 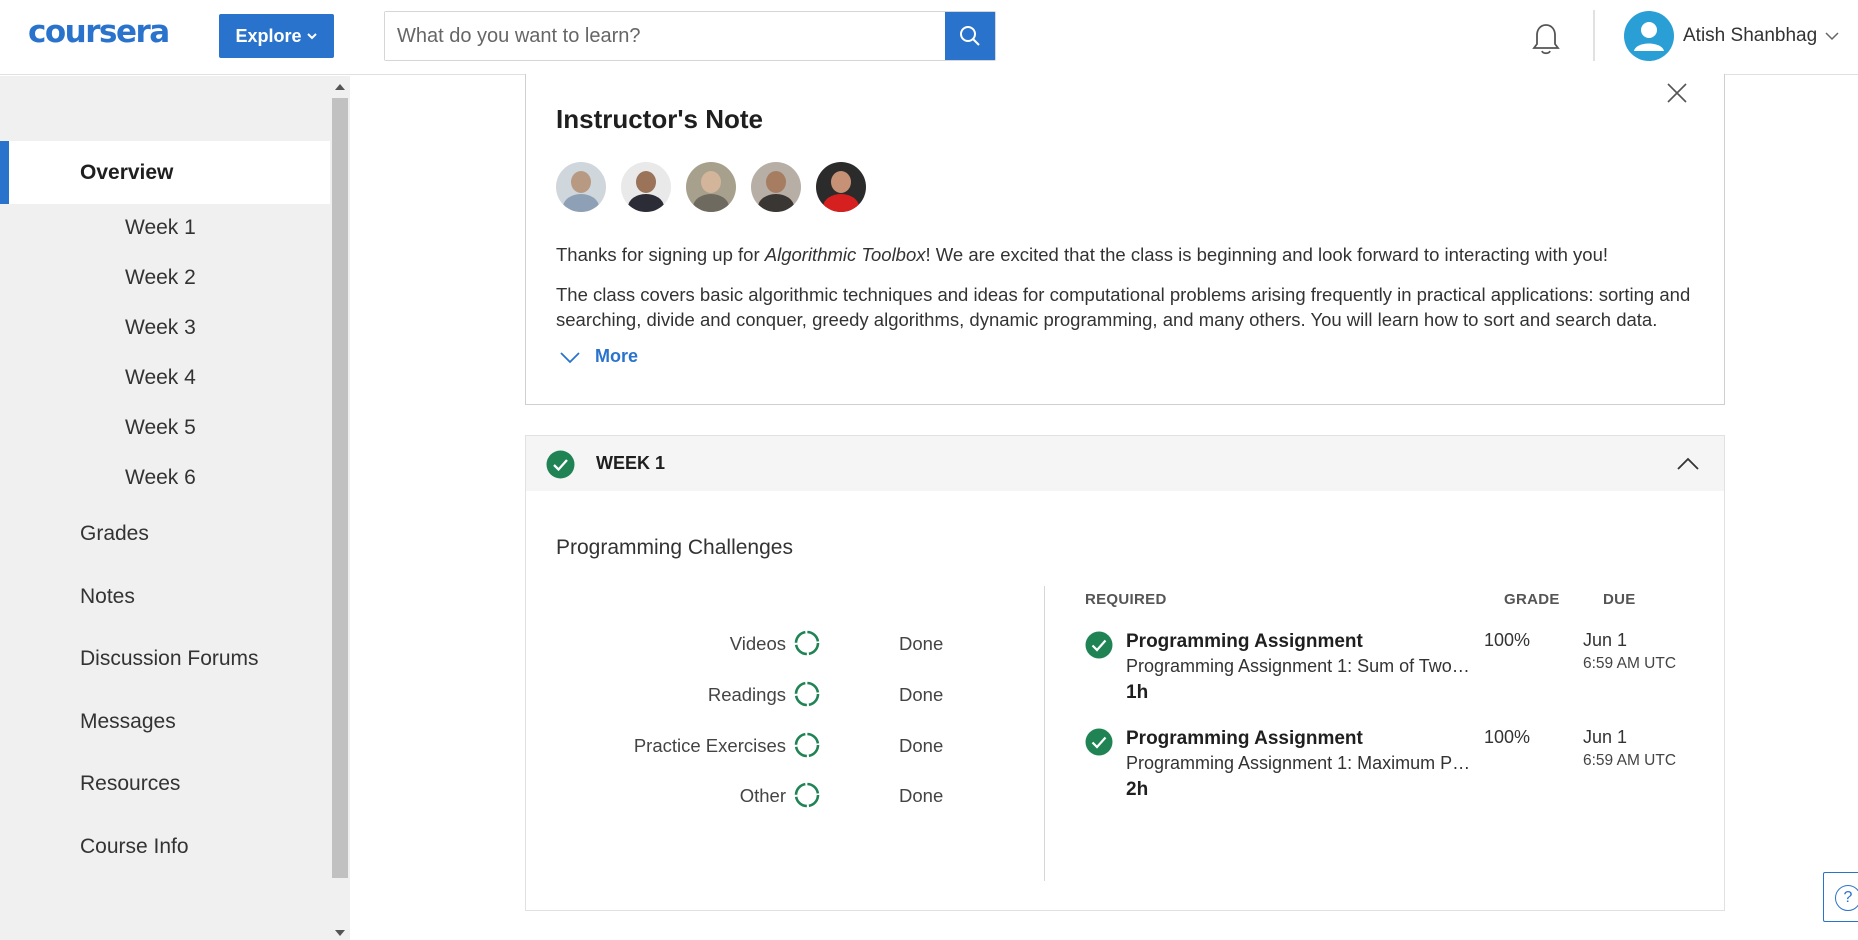 I want to click on scroll-up-arrow-icon, so click(x=340, y=87).